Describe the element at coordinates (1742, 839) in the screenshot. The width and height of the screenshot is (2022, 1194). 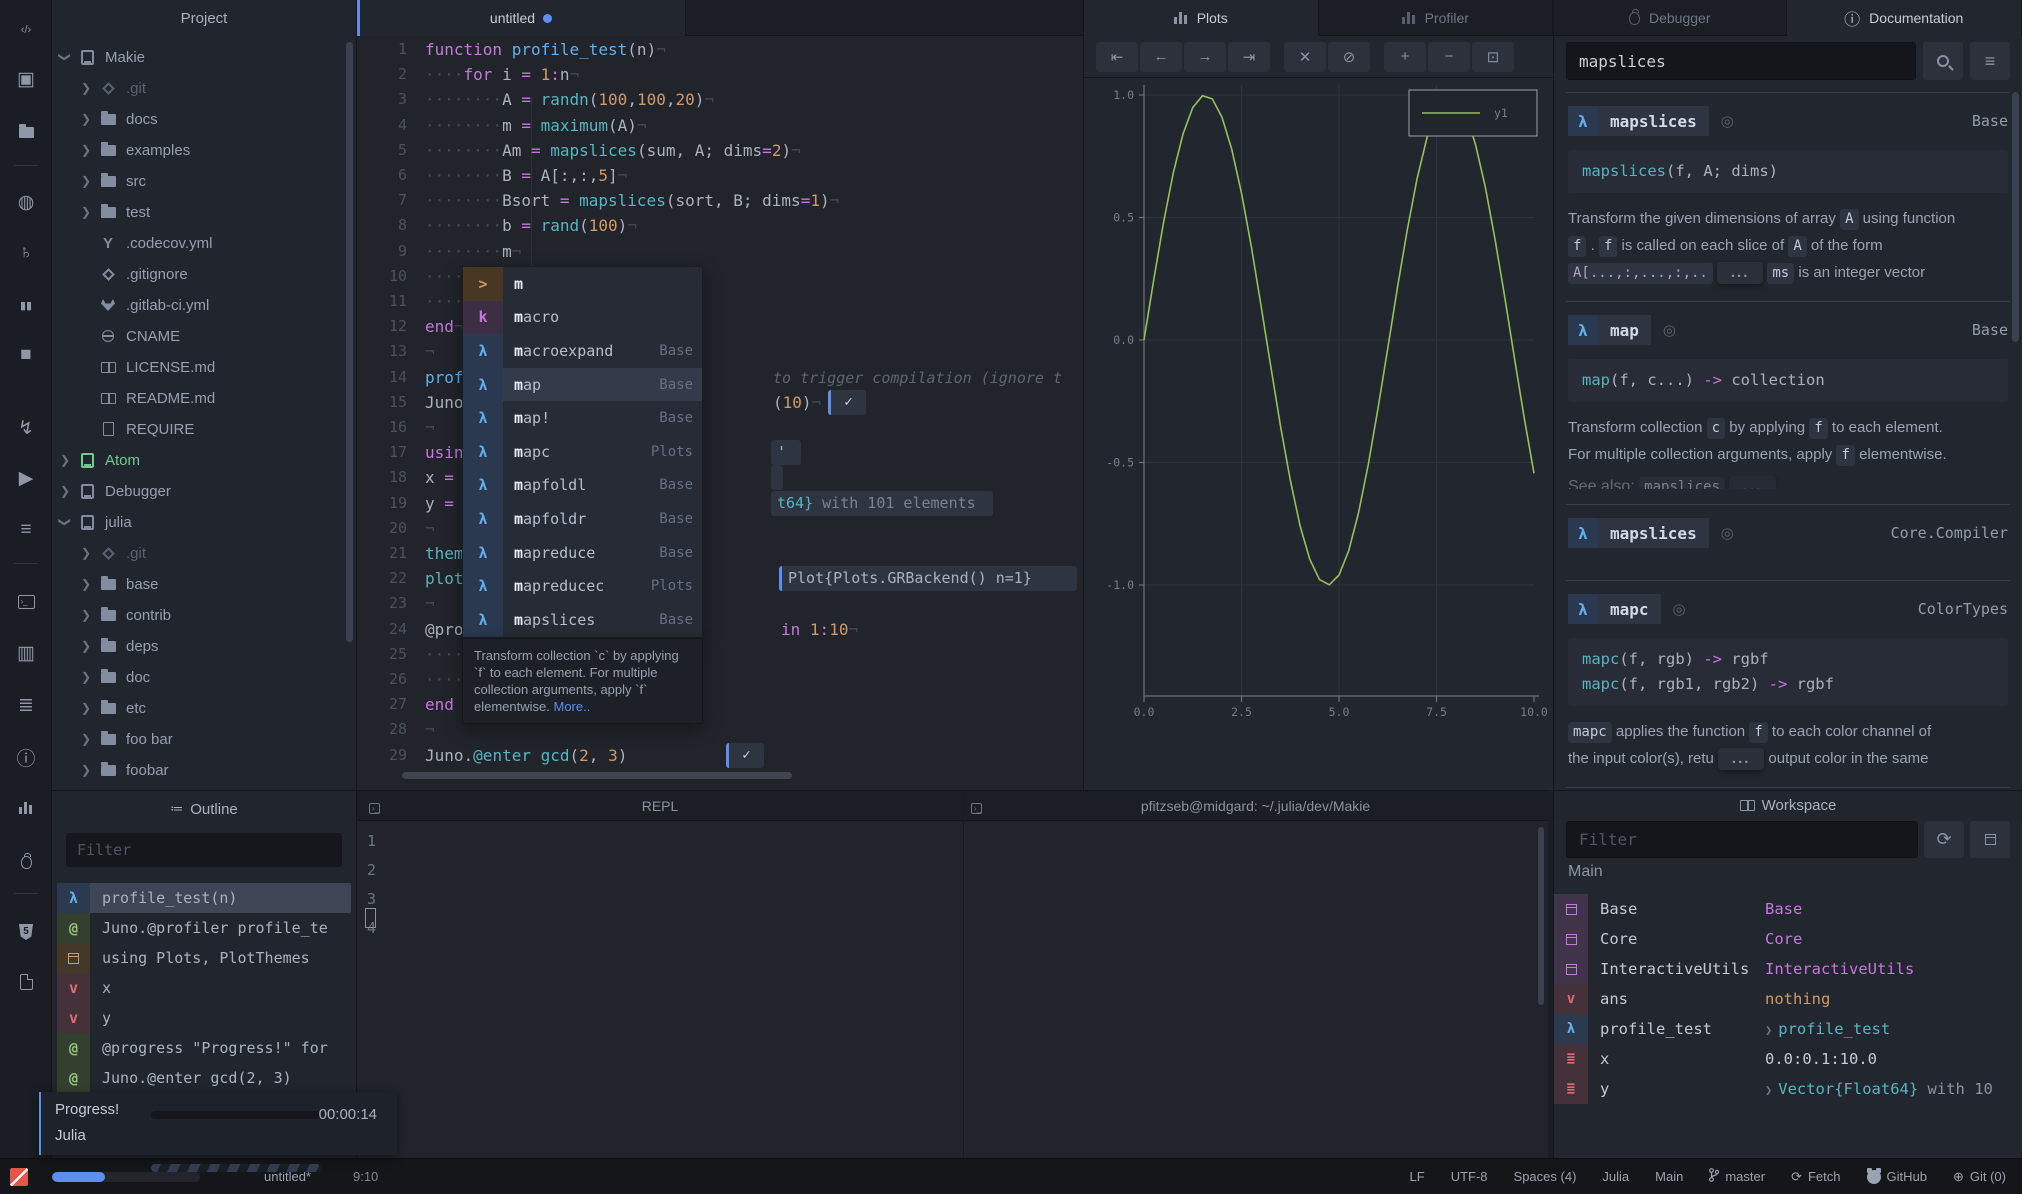
I see `workspace-filter-input` at that location.